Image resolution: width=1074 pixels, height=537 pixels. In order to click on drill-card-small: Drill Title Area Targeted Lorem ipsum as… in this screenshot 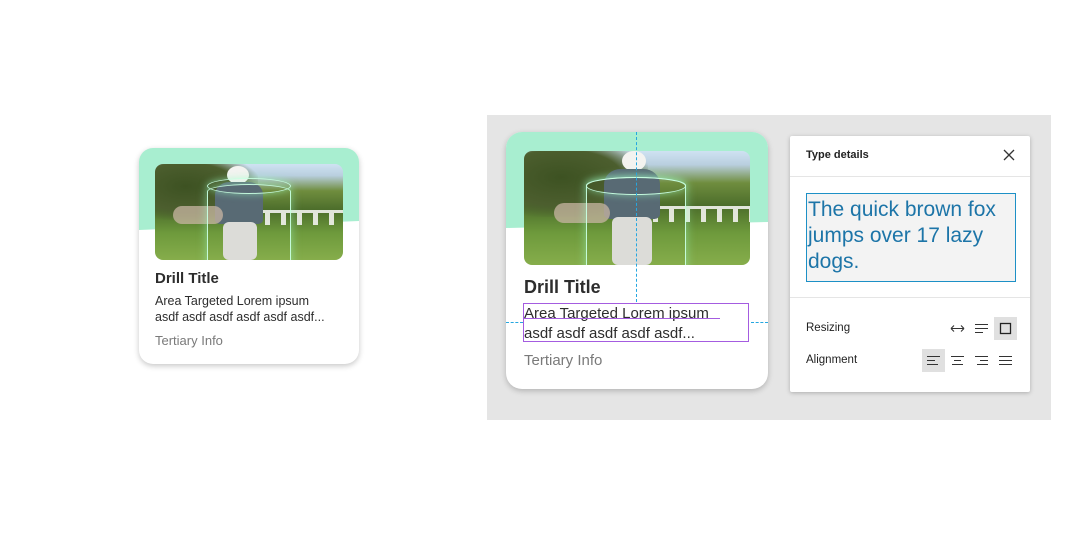, I will do `click(249, 256)`.